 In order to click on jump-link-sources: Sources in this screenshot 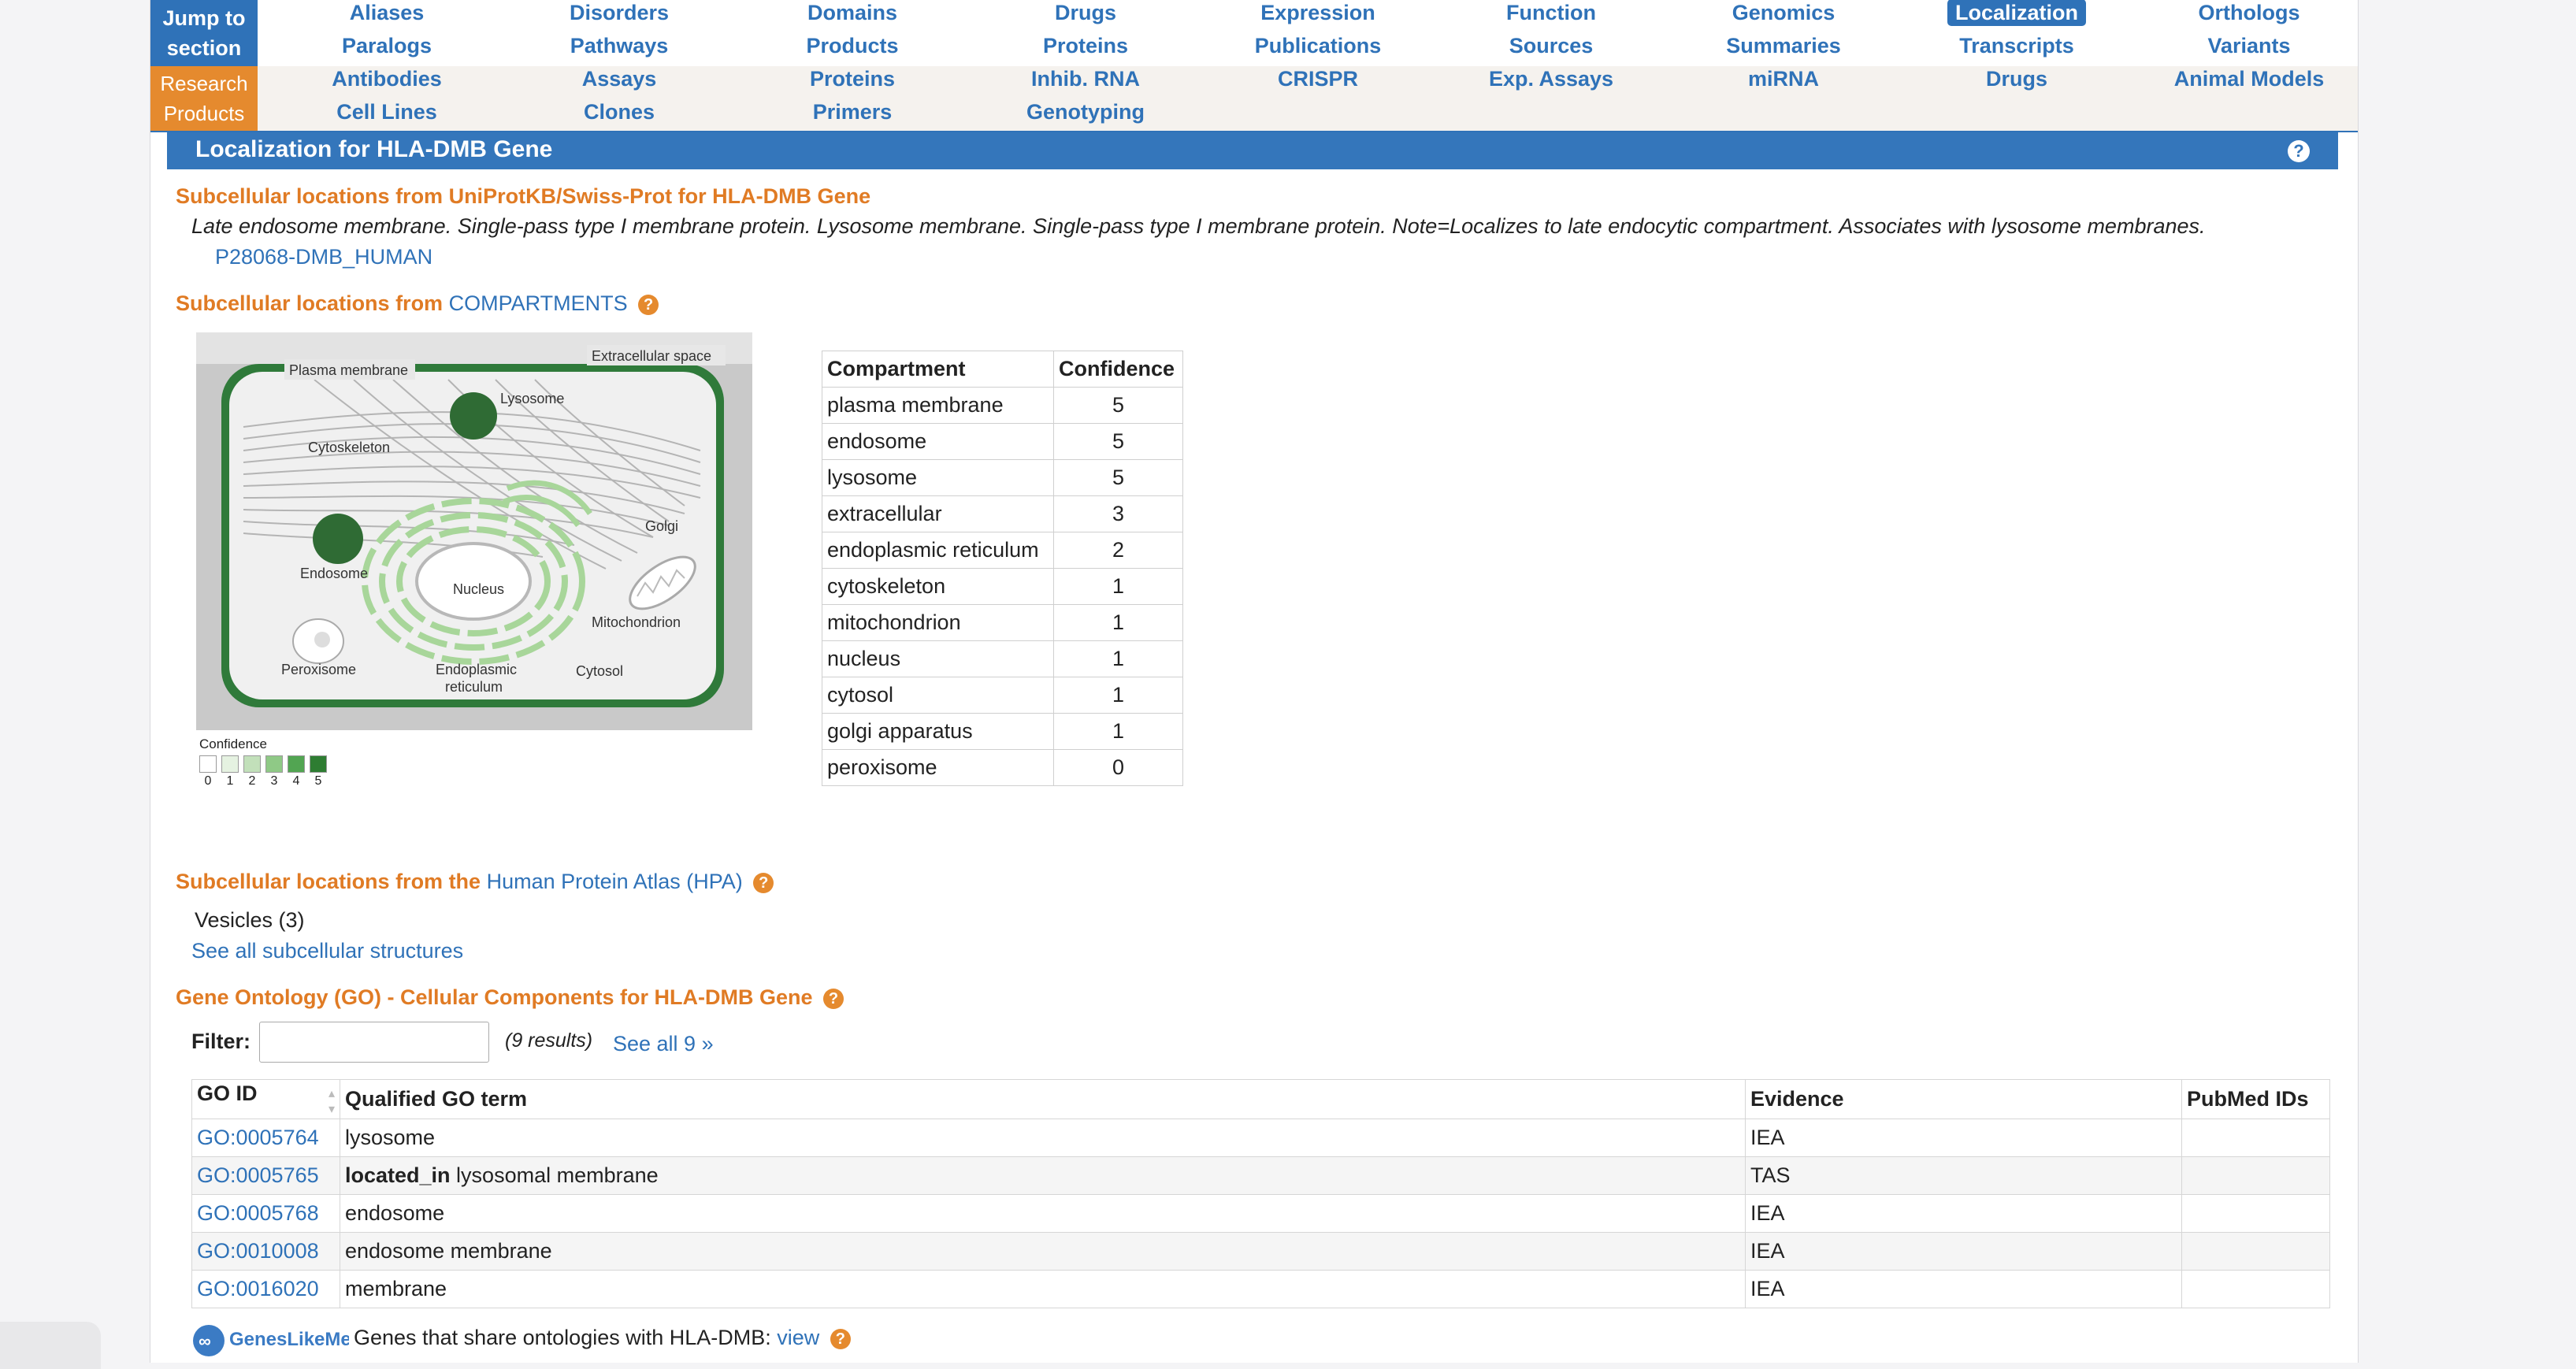, I will do `click(1551, 45)`.